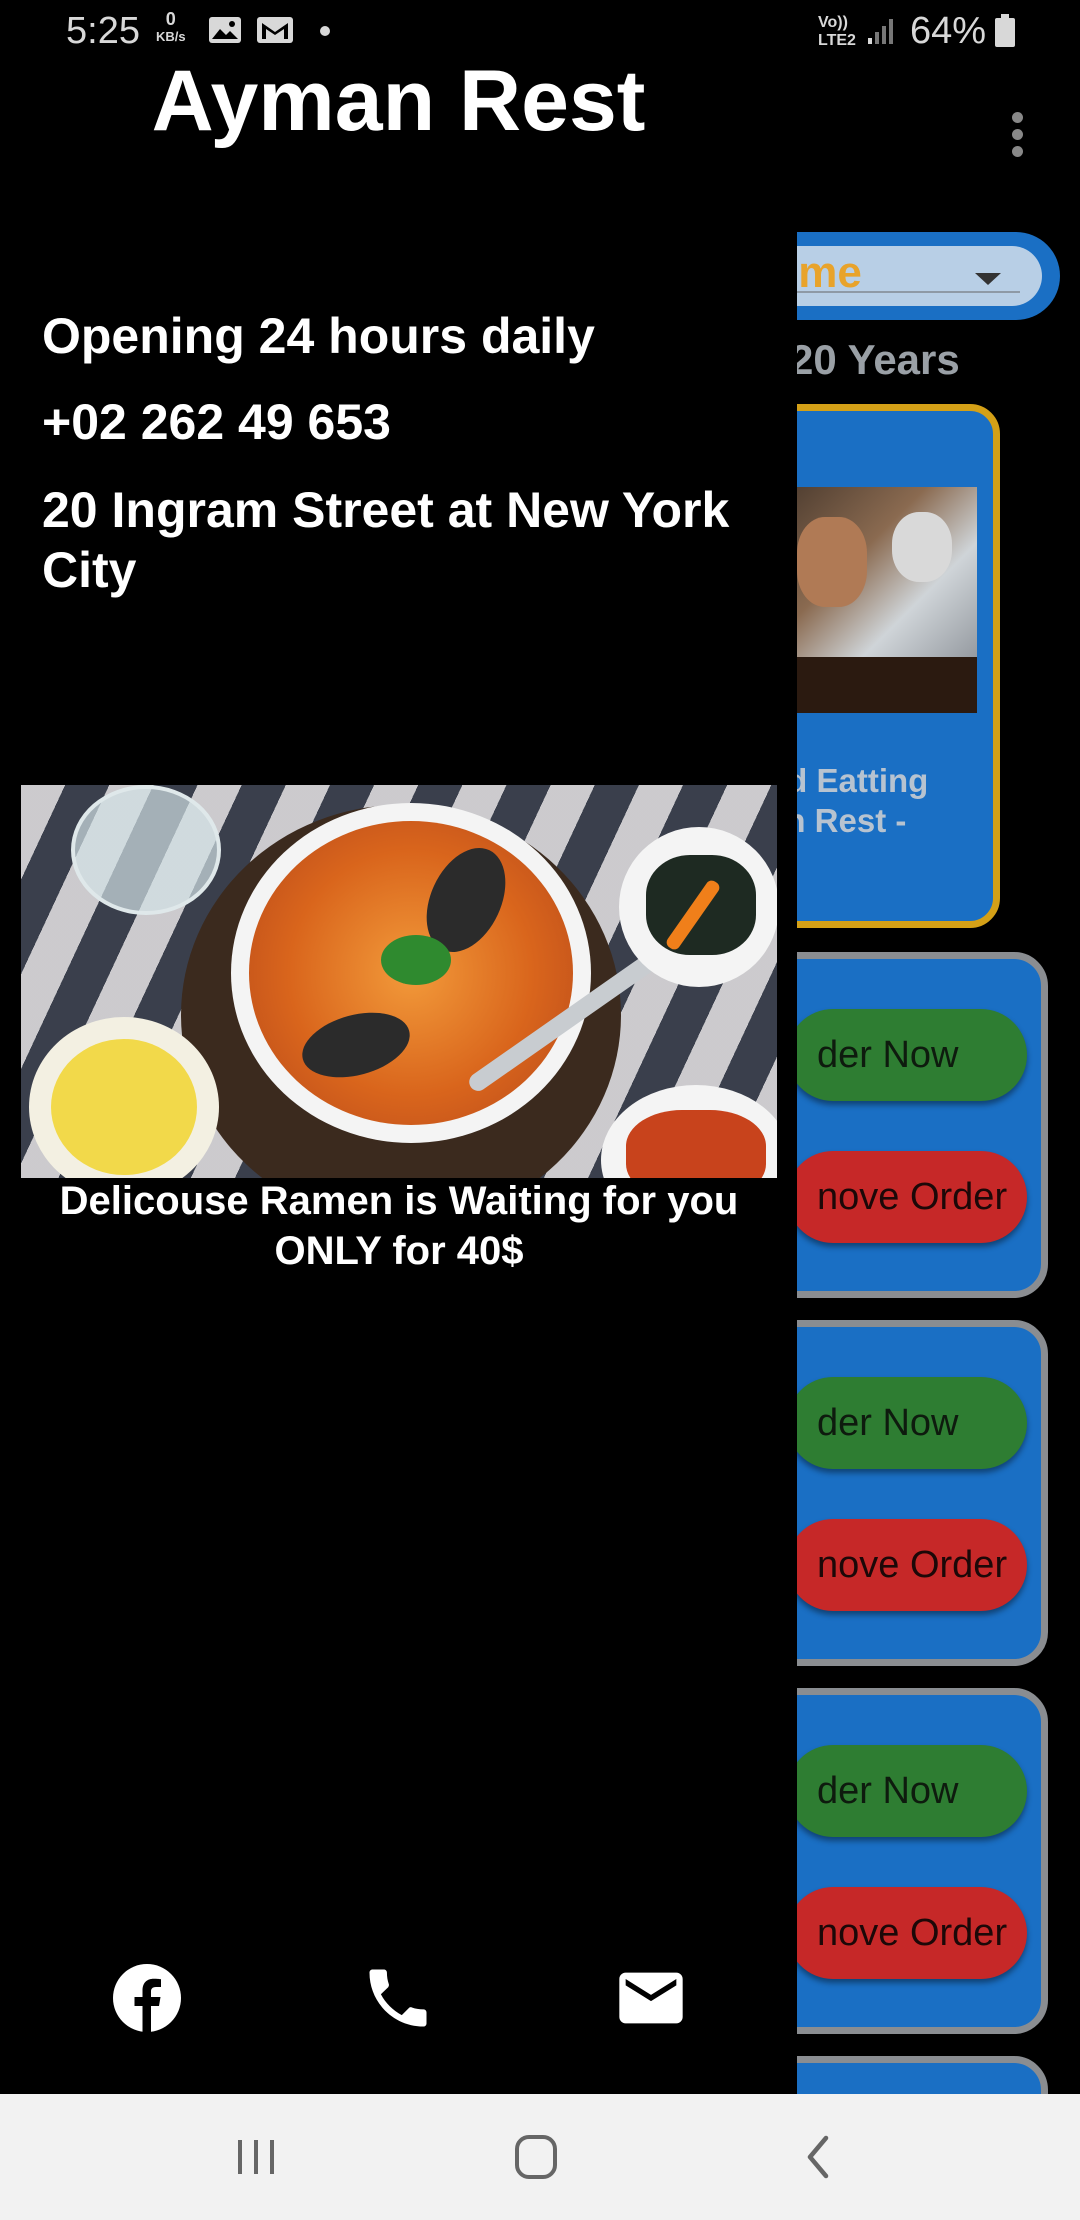  I want to click on gallery-notification-icon, so click(225, 30).